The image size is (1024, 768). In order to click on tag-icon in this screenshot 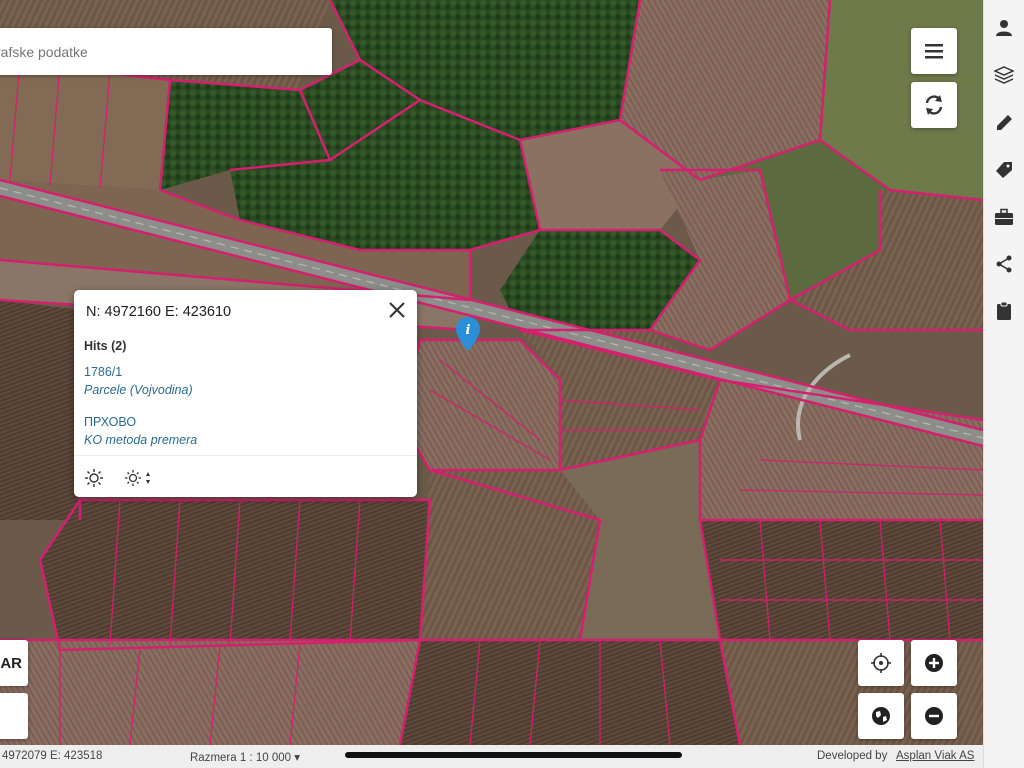, I will do `click(1004, 170)`.